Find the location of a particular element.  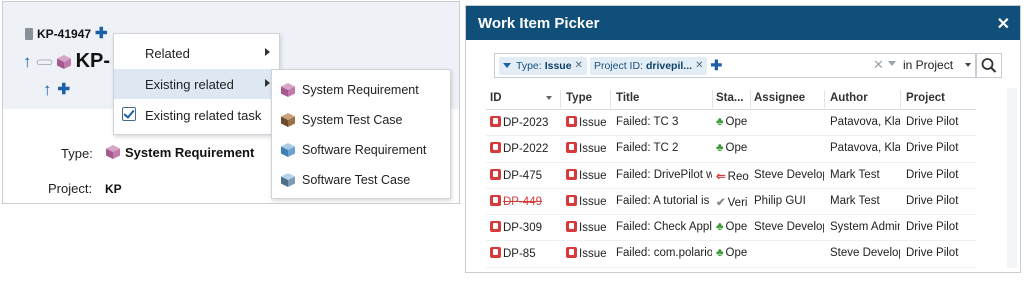

search-button is located at coordinates (989, 65).